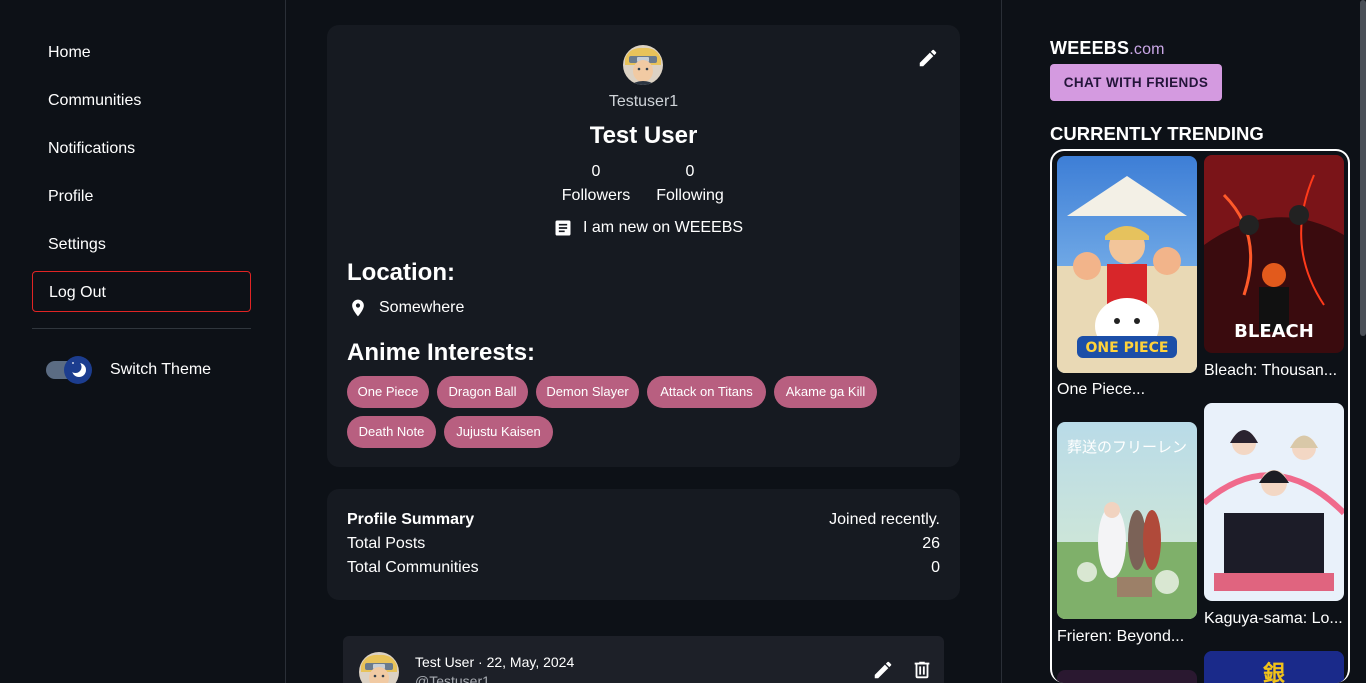  Describe the element at coordinates (482, 392) in the screenshot. I see `interest-chip: Dragon Ball` at that location.